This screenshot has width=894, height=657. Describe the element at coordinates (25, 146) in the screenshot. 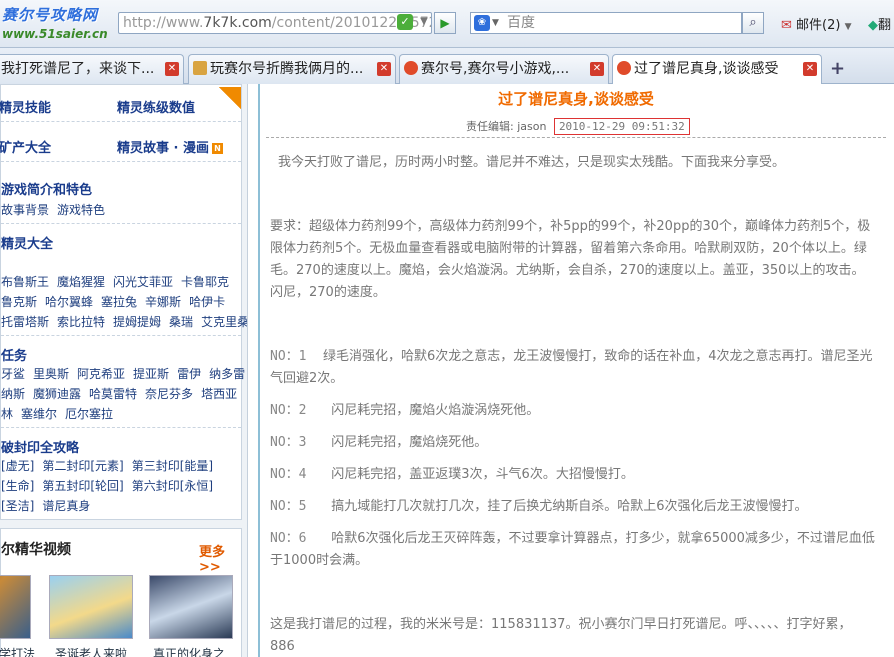

I see `sidebar-link-minerals: 矿产大全` at that location.